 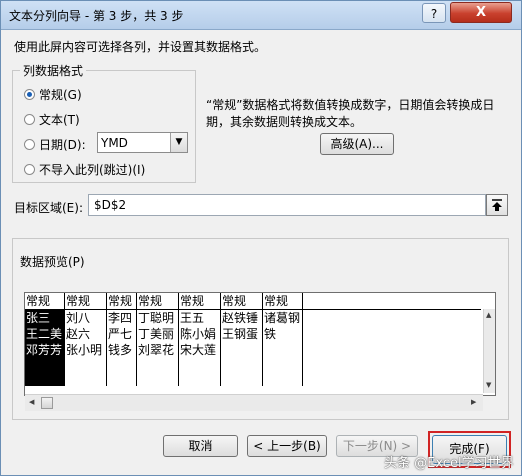 What do you see at coordinates (192, 318) in the screenshot?
I see `preview-cell: 王五` at bounding box center [192, 318].